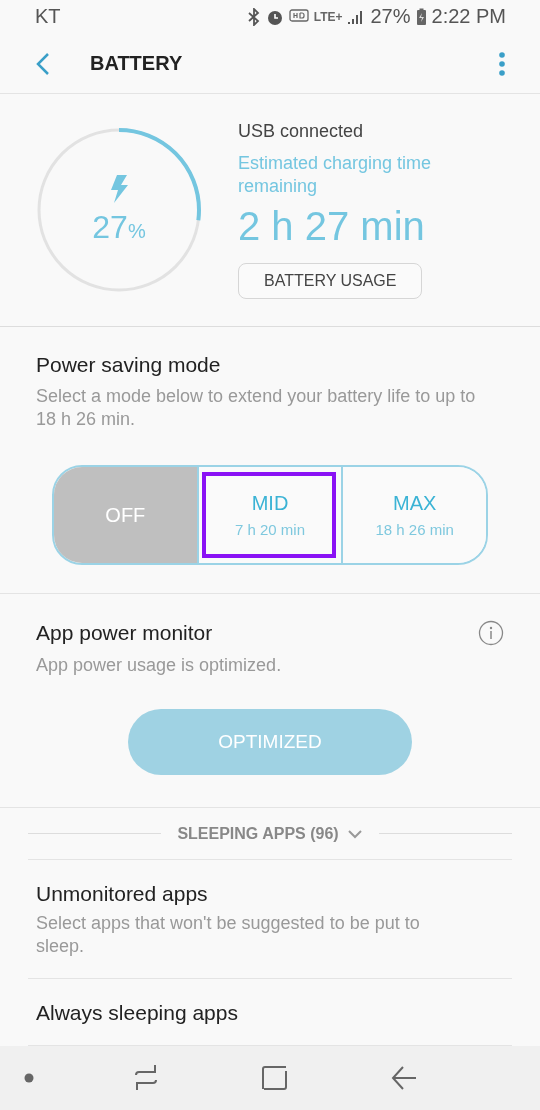  I want to click on item-title: Unmonitored apps, so click(122, 894).